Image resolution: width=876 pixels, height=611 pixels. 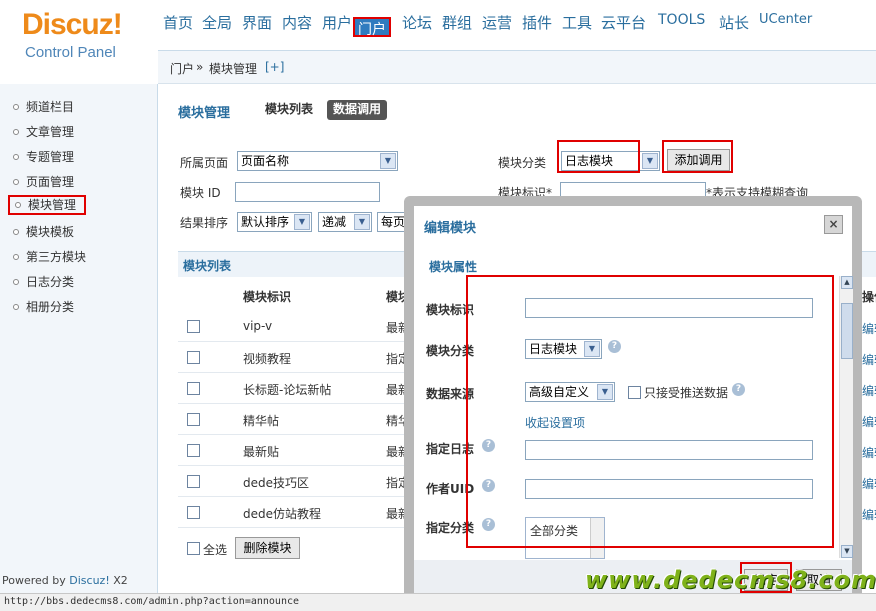 What do you see at coordinates (193, 548) in the screenshot?
I see `select-all-checkbox` at bounding box center [193, 548].